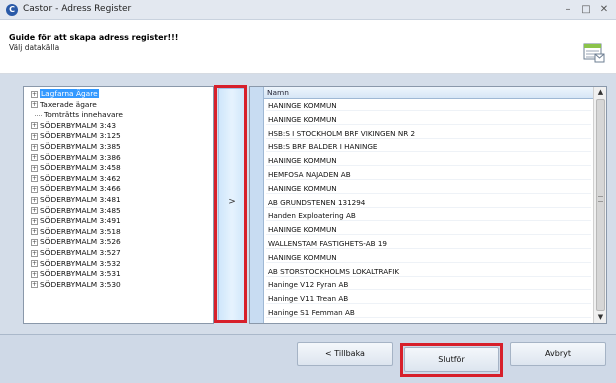 The image size is (616, 383). Describe the element at coordinates (80, 263) in the screenshot. I see `tree-item-label: SÖDERBYMALM 3:532` at that location.